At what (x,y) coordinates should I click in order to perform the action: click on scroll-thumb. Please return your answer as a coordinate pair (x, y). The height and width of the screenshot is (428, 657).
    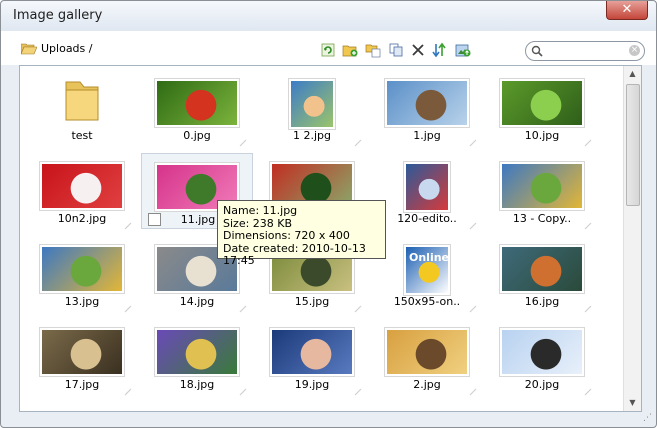
    Looking at the image, I should click on (633, 145).